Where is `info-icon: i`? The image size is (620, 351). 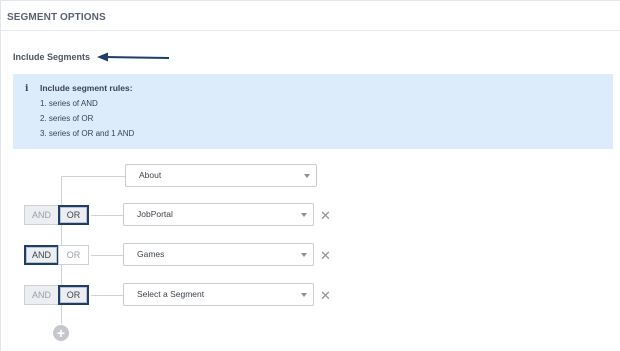
info-icon: i is located at coordinates (27, 89).